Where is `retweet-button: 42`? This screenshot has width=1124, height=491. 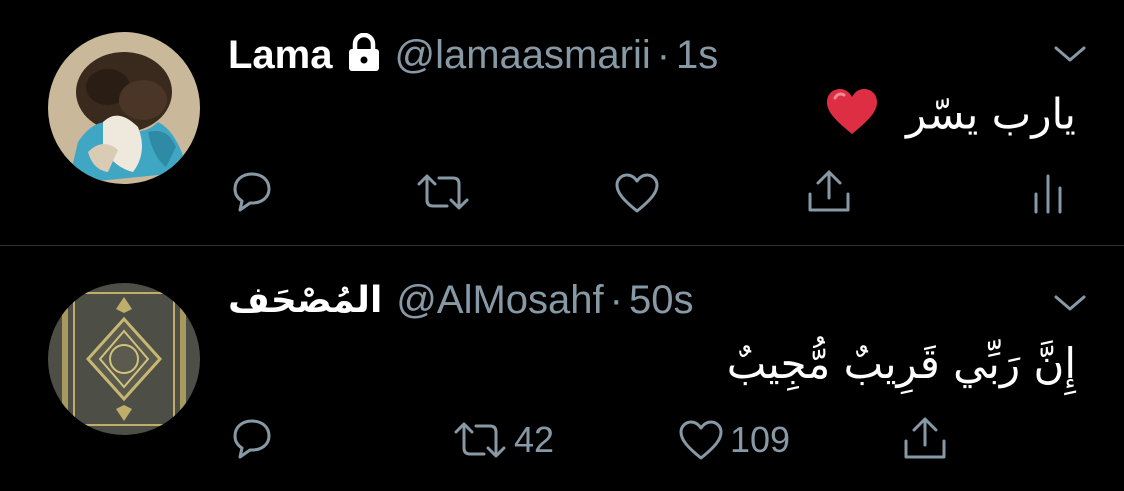
retweet-button: 42 is located at coordinates (503, 440).